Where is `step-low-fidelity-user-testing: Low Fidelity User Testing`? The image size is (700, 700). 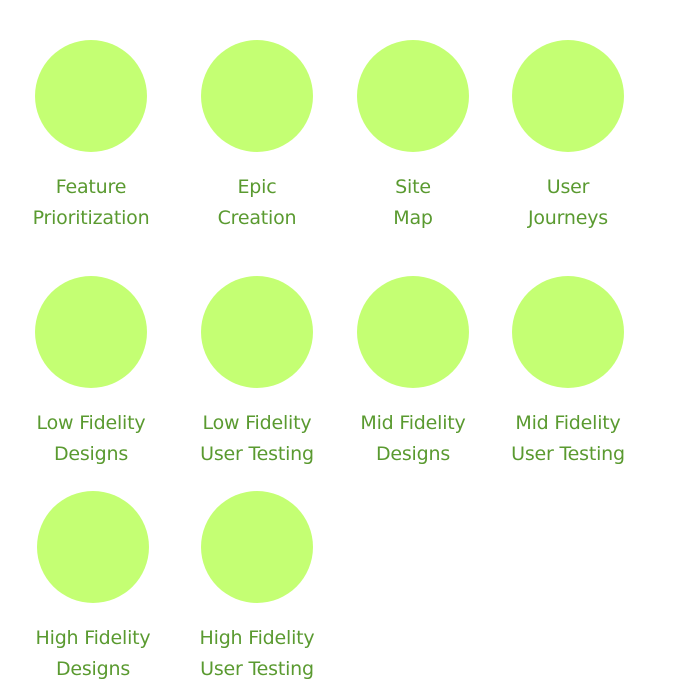
step-low-fidelity-user-testing: Low Fidelity User Testing is located at coordinates (257, 373).